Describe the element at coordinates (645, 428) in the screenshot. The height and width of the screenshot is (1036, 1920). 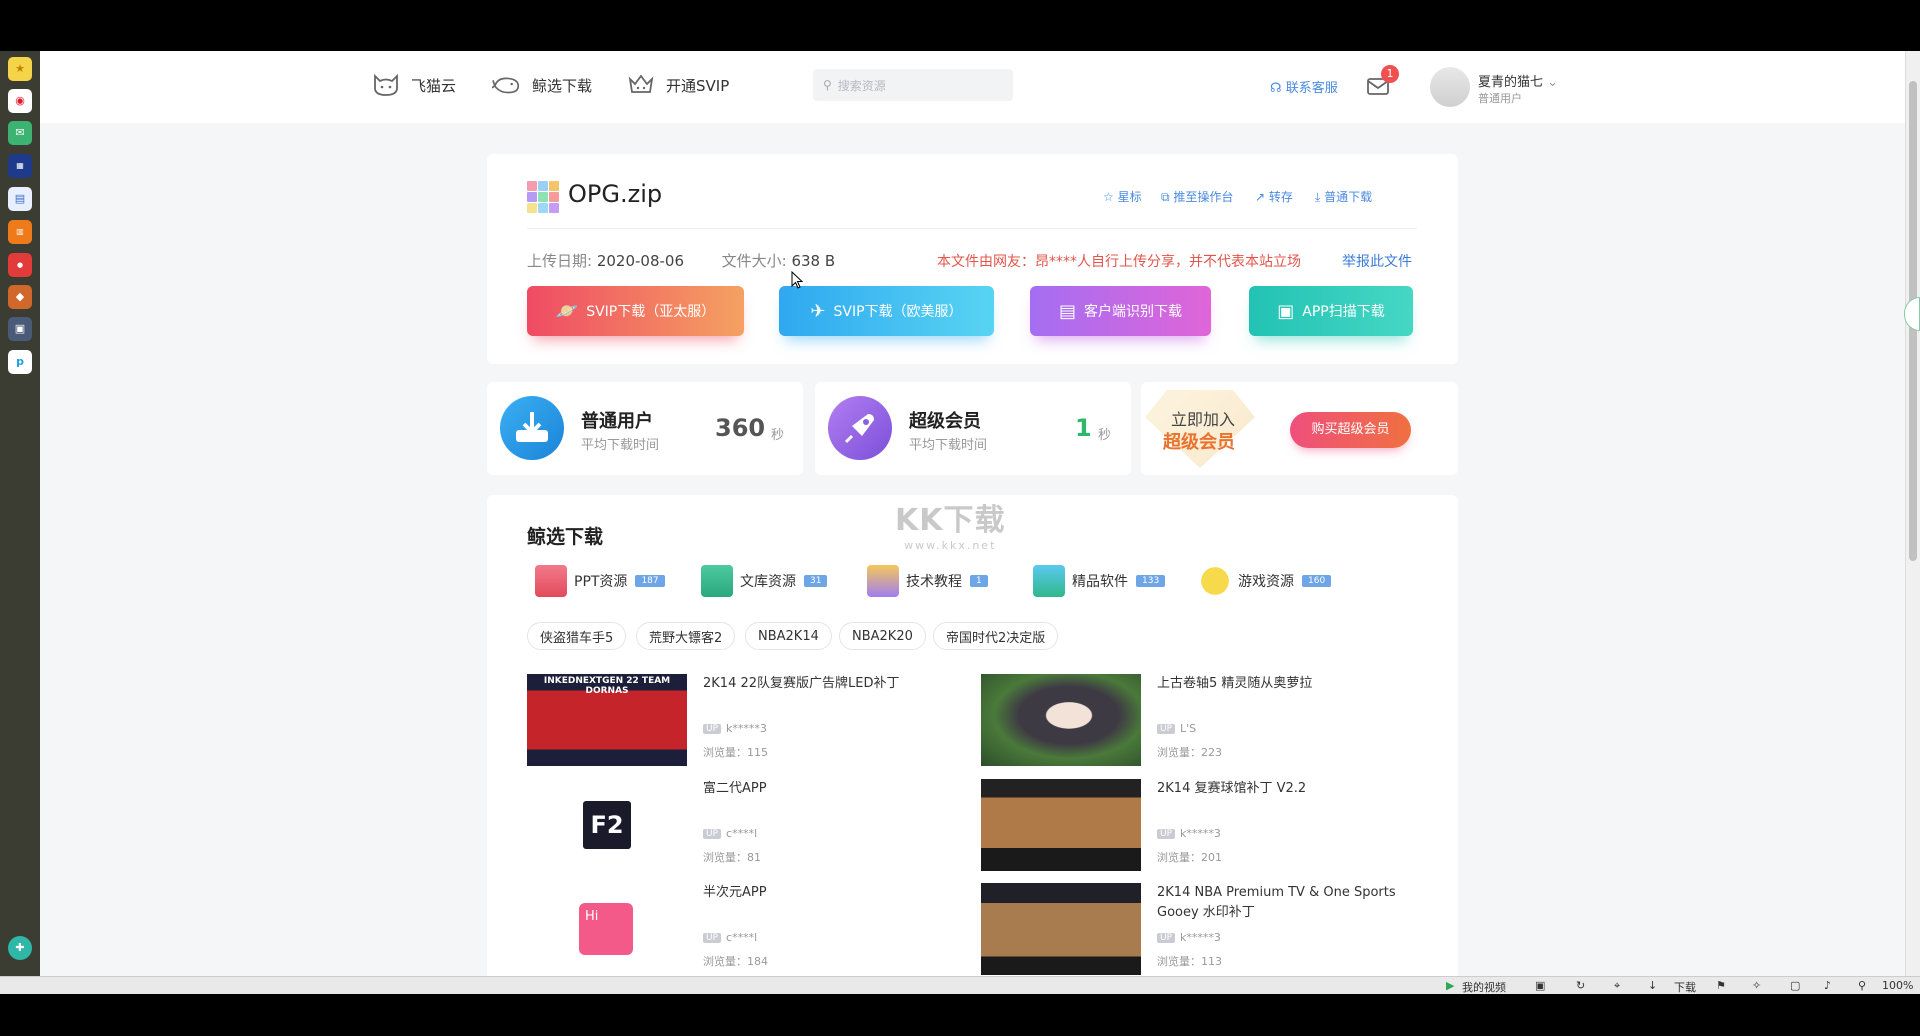
I see `normal-user-stat: 普通用户 平均下载时间 360 秒` at that location.